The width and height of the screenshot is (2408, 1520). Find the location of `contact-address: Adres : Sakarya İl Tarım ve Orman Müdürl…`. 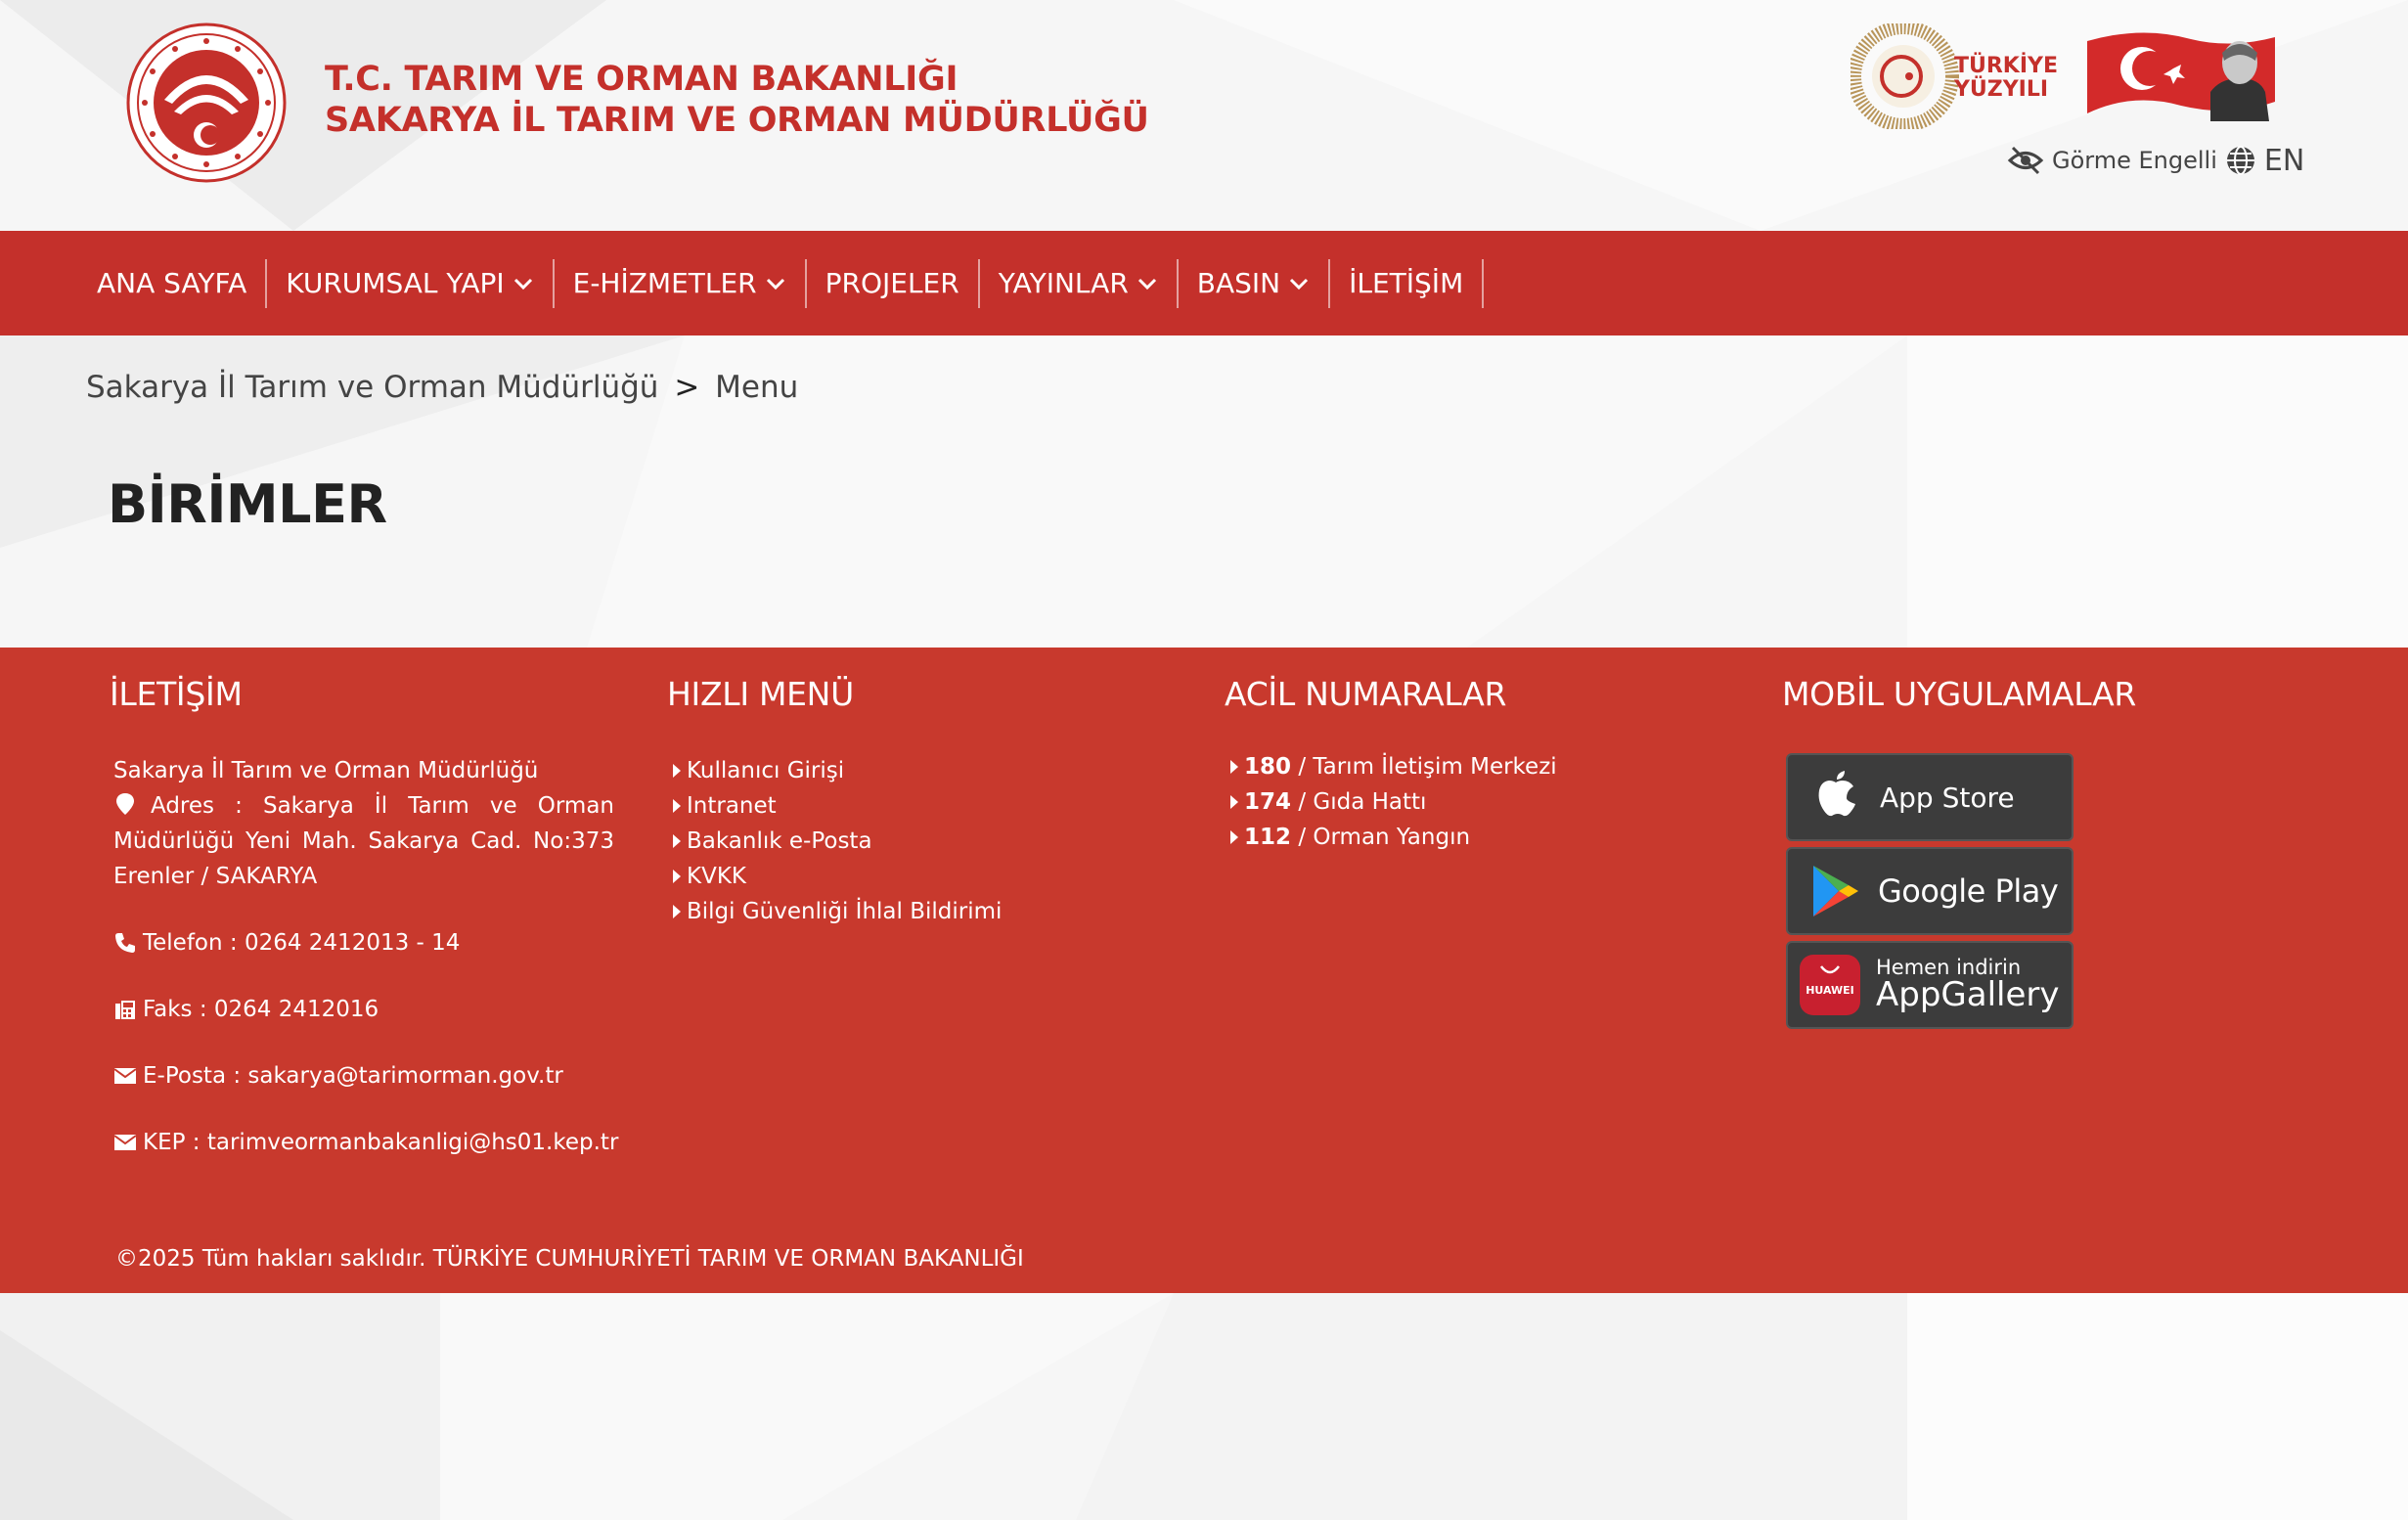

contact-address: Adres : Sakarya İl Tarım ve Orman Müdürl… is located at coordinates (363, 841).